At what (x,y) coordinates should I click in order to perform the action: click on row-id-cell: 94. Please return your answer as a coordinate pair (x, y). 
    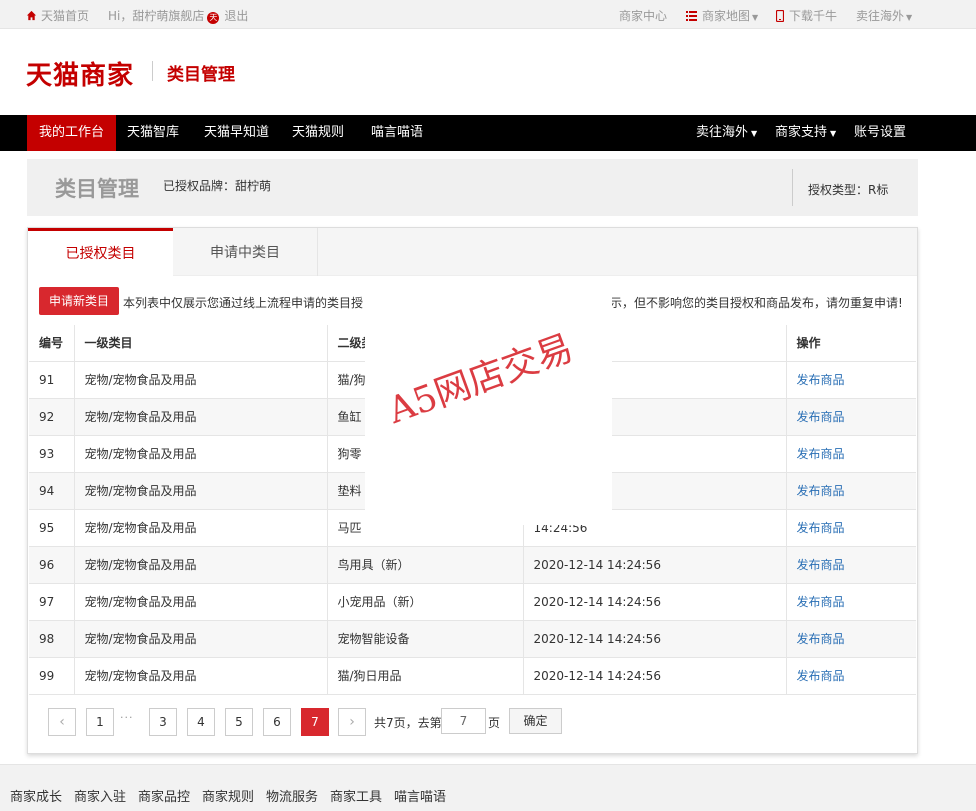
    Looking at the image, I should click on (52, 491).